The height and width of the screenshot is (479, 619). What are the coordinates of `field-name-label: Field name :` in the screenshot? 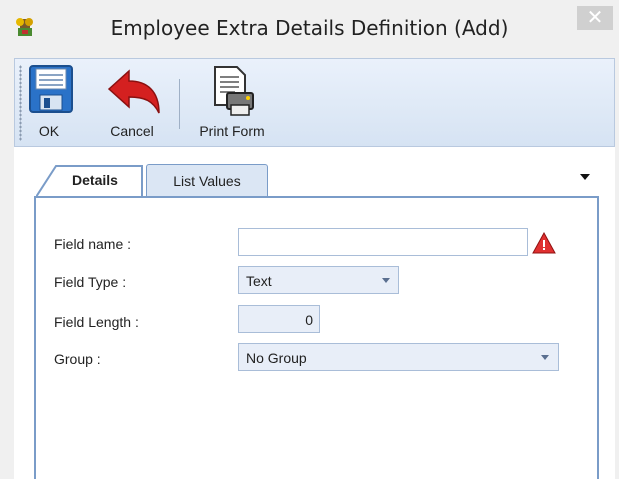 It's located at (93, 244).